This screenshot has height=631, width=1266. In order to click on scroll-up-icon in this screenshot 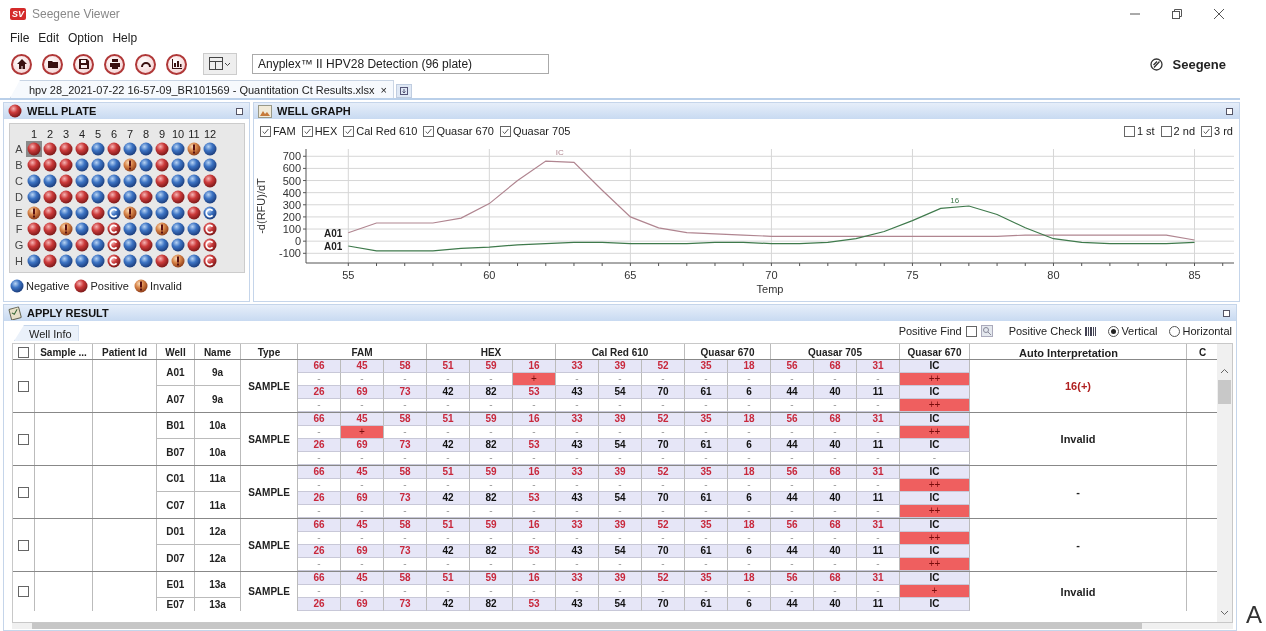, I will do `click(1224, 371)`.